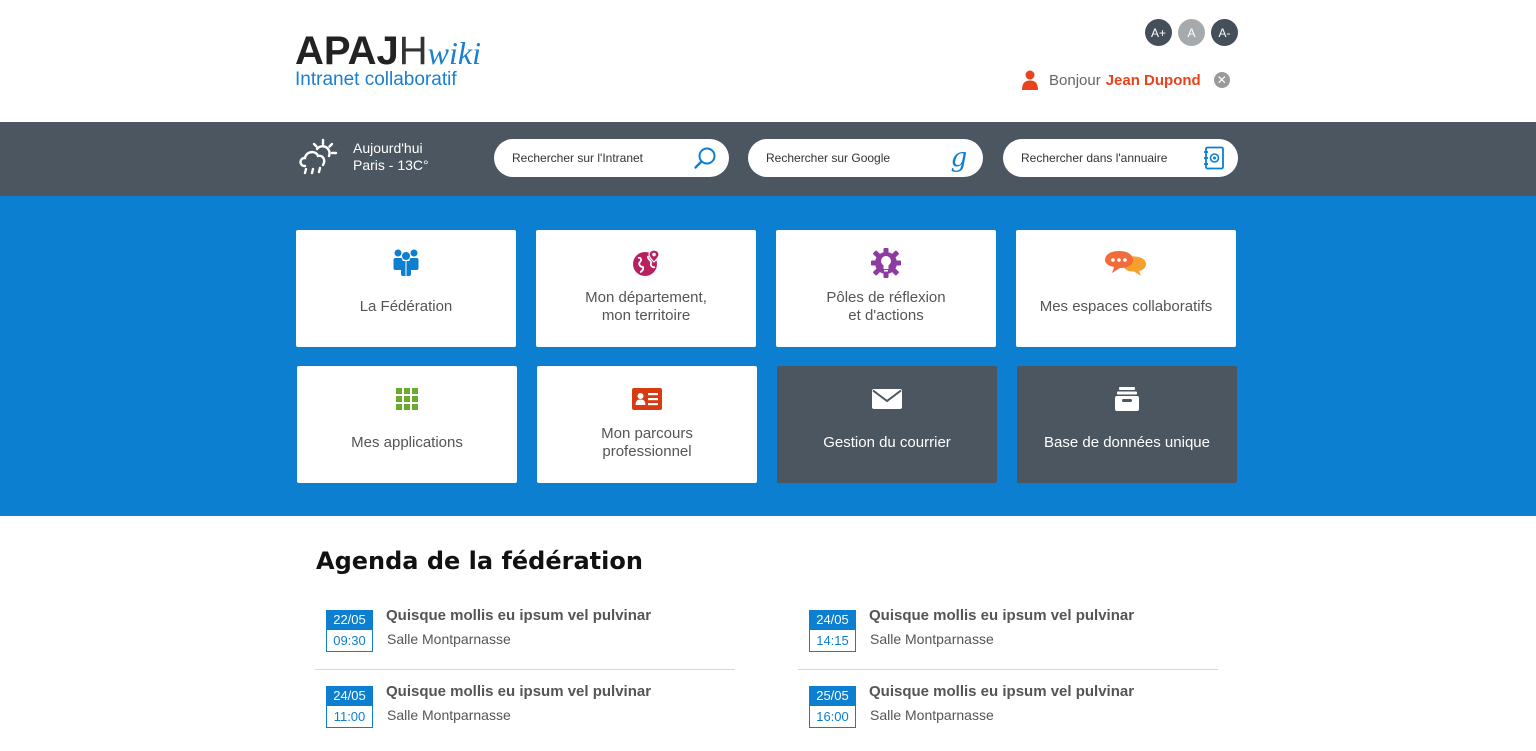 The image size is (1536, 751). What do you see at coordinates (887, 424) in the screenshot?
I see `tile-gestion-courrier: Gestion du courrier` at bounding box center [887, 424].